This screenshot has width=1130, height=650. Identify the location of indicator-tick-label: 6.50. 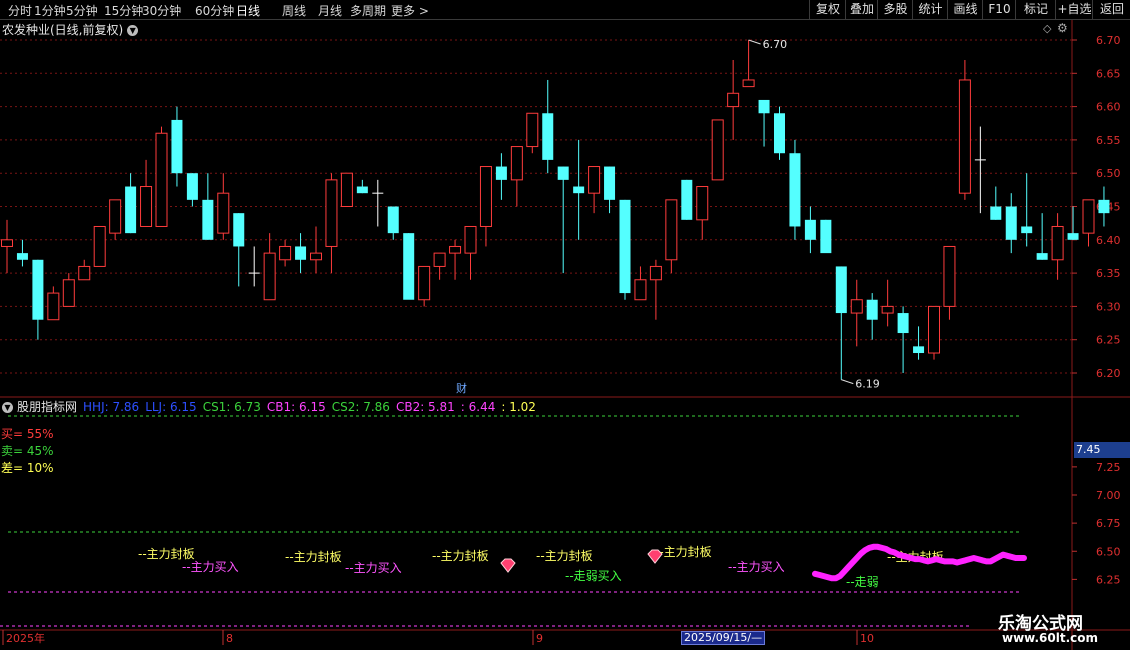
(1108, 551).